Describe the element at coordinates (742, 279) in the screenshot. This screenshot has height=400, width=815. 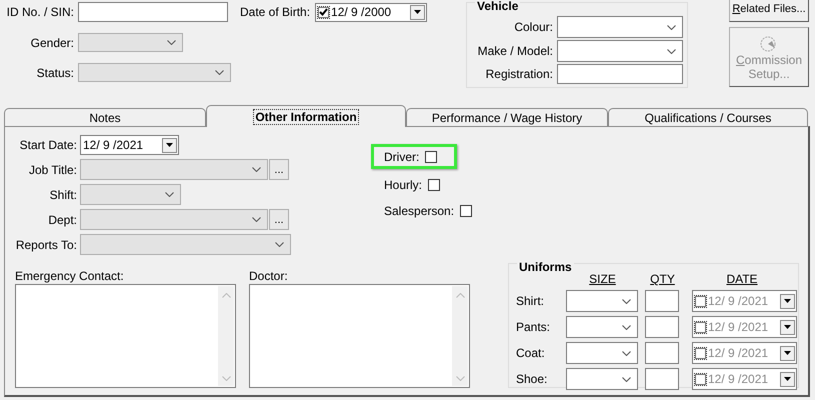
I see `column-header: DATE` at that location.